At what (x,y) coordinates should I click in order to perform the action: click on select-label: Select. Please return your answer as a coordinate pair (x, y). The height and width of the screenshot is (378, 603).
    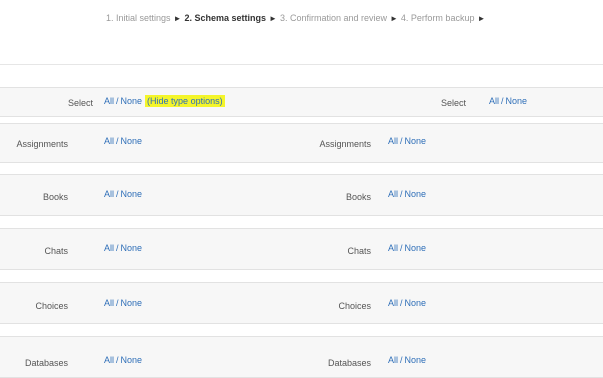
    Looking at the image, I should click on (80, 103).